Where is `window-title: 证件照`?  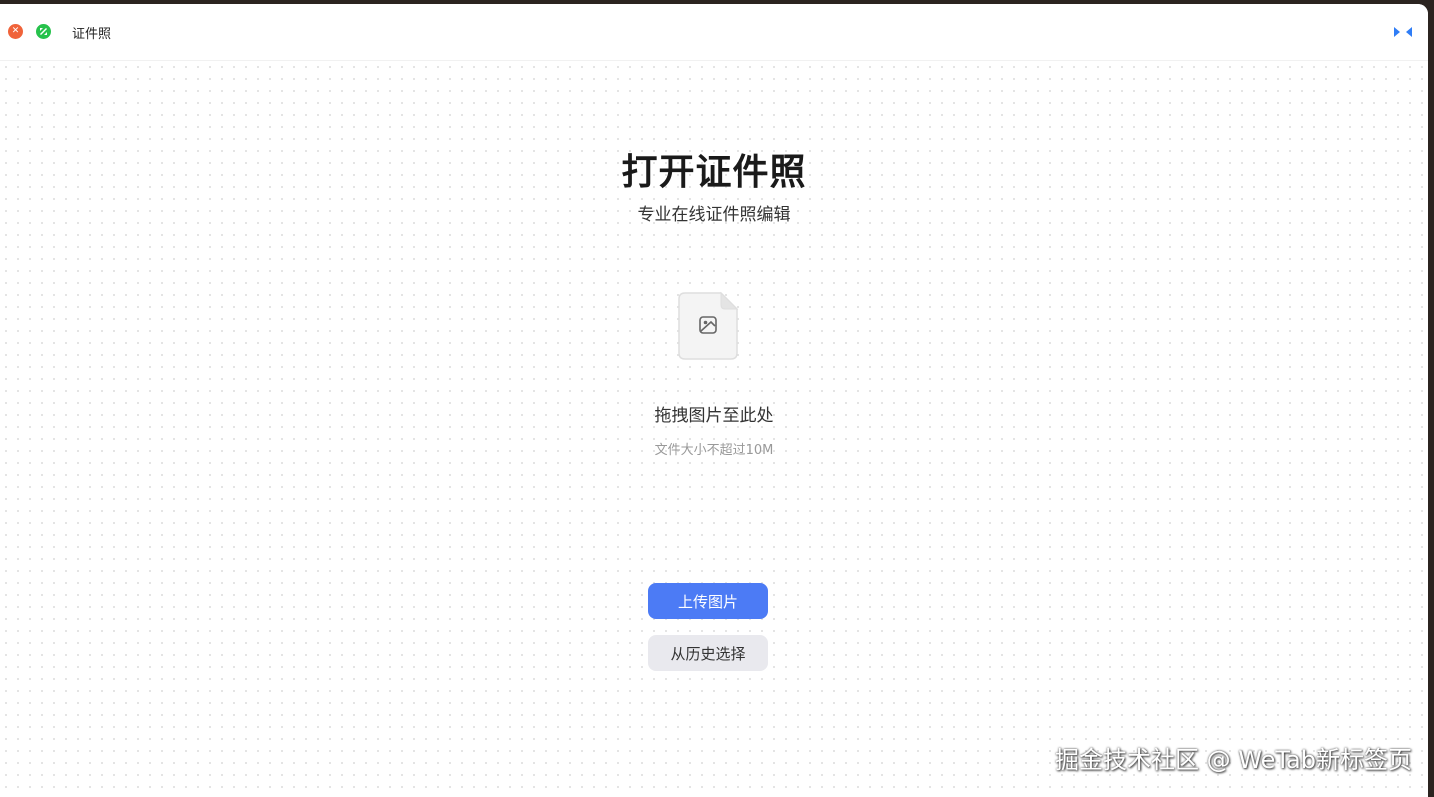 window-title: 证件照 is located at coordinates (92, 34).